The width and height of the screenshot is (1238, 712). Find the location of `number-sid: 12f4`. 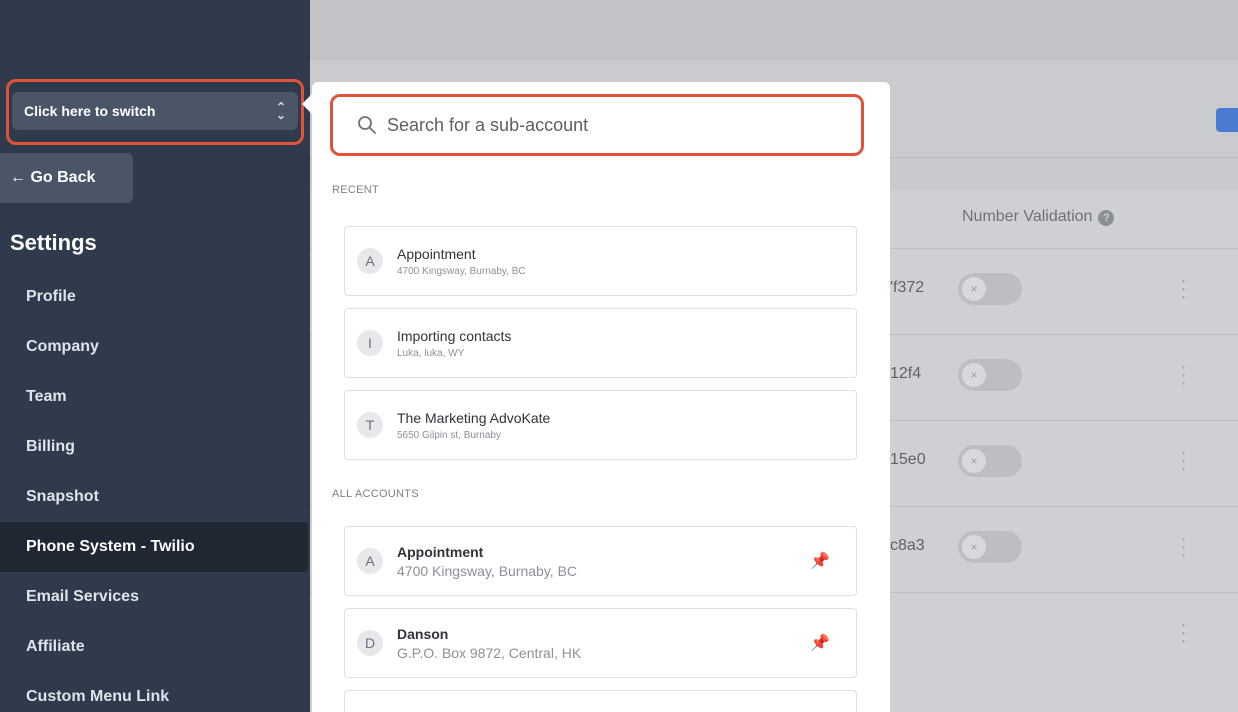

number-sid: 12f4 is located at coordinates (906, 373).